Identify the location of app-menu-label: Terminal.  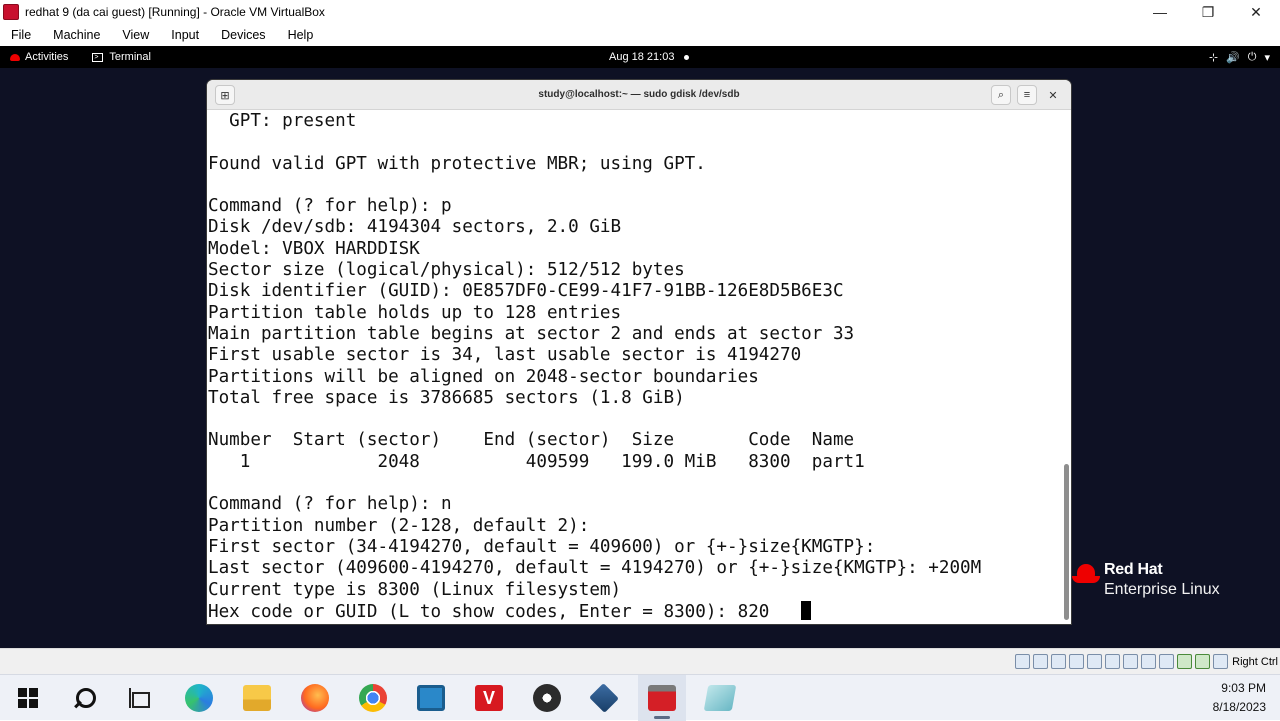
(130, 57).